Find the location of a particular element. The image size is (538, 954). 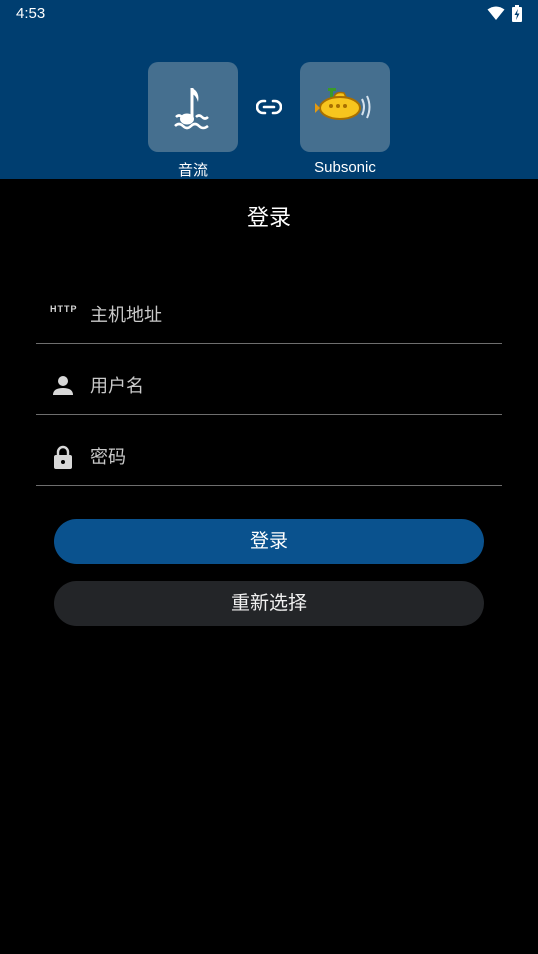

app-tile-subsonic is located at coordinates (345, 107).